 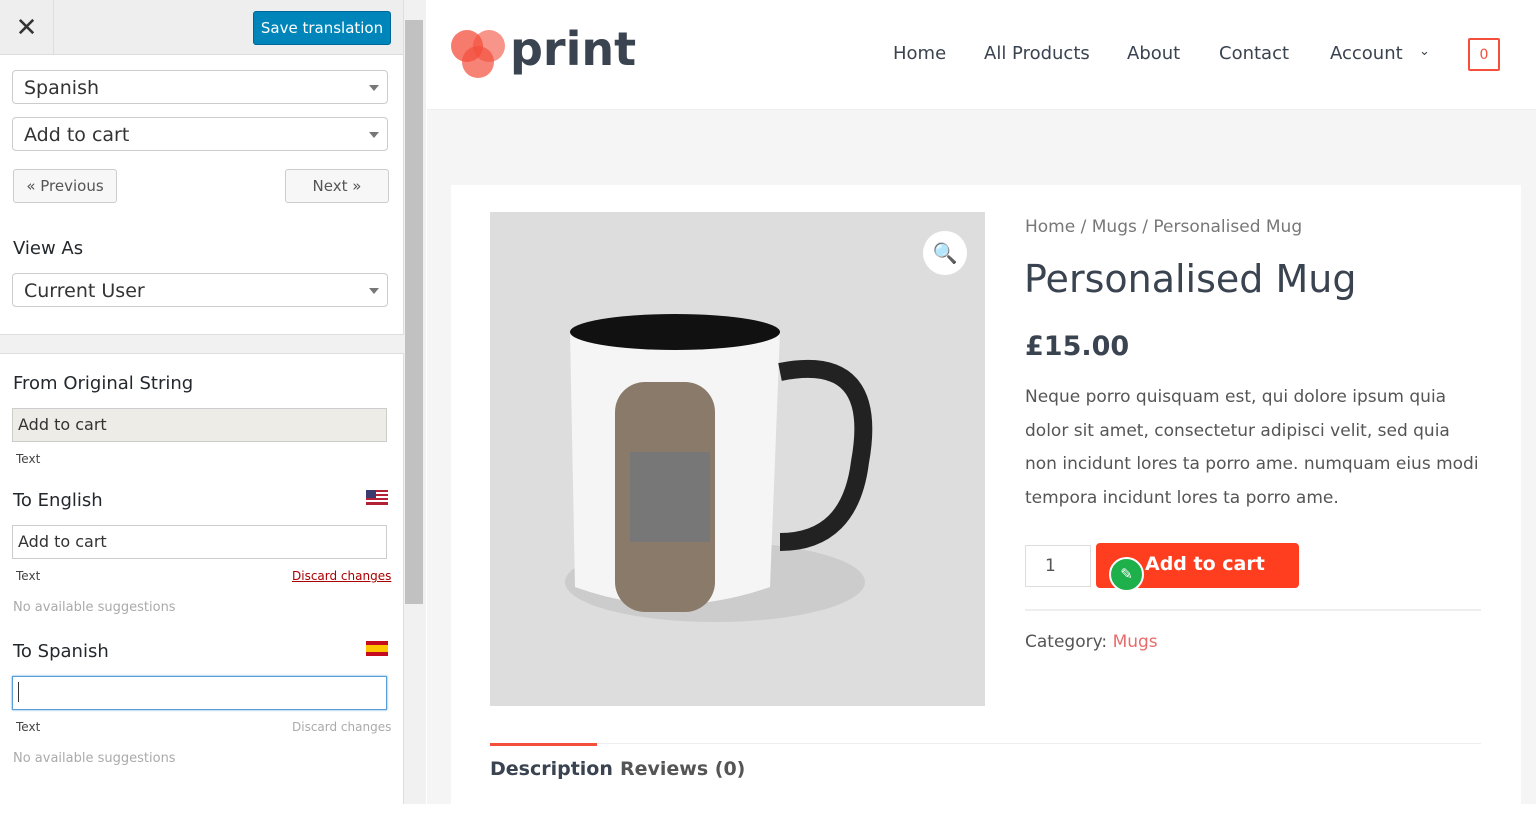 I want to click on logo-text: print, so click(x=573, y=49).